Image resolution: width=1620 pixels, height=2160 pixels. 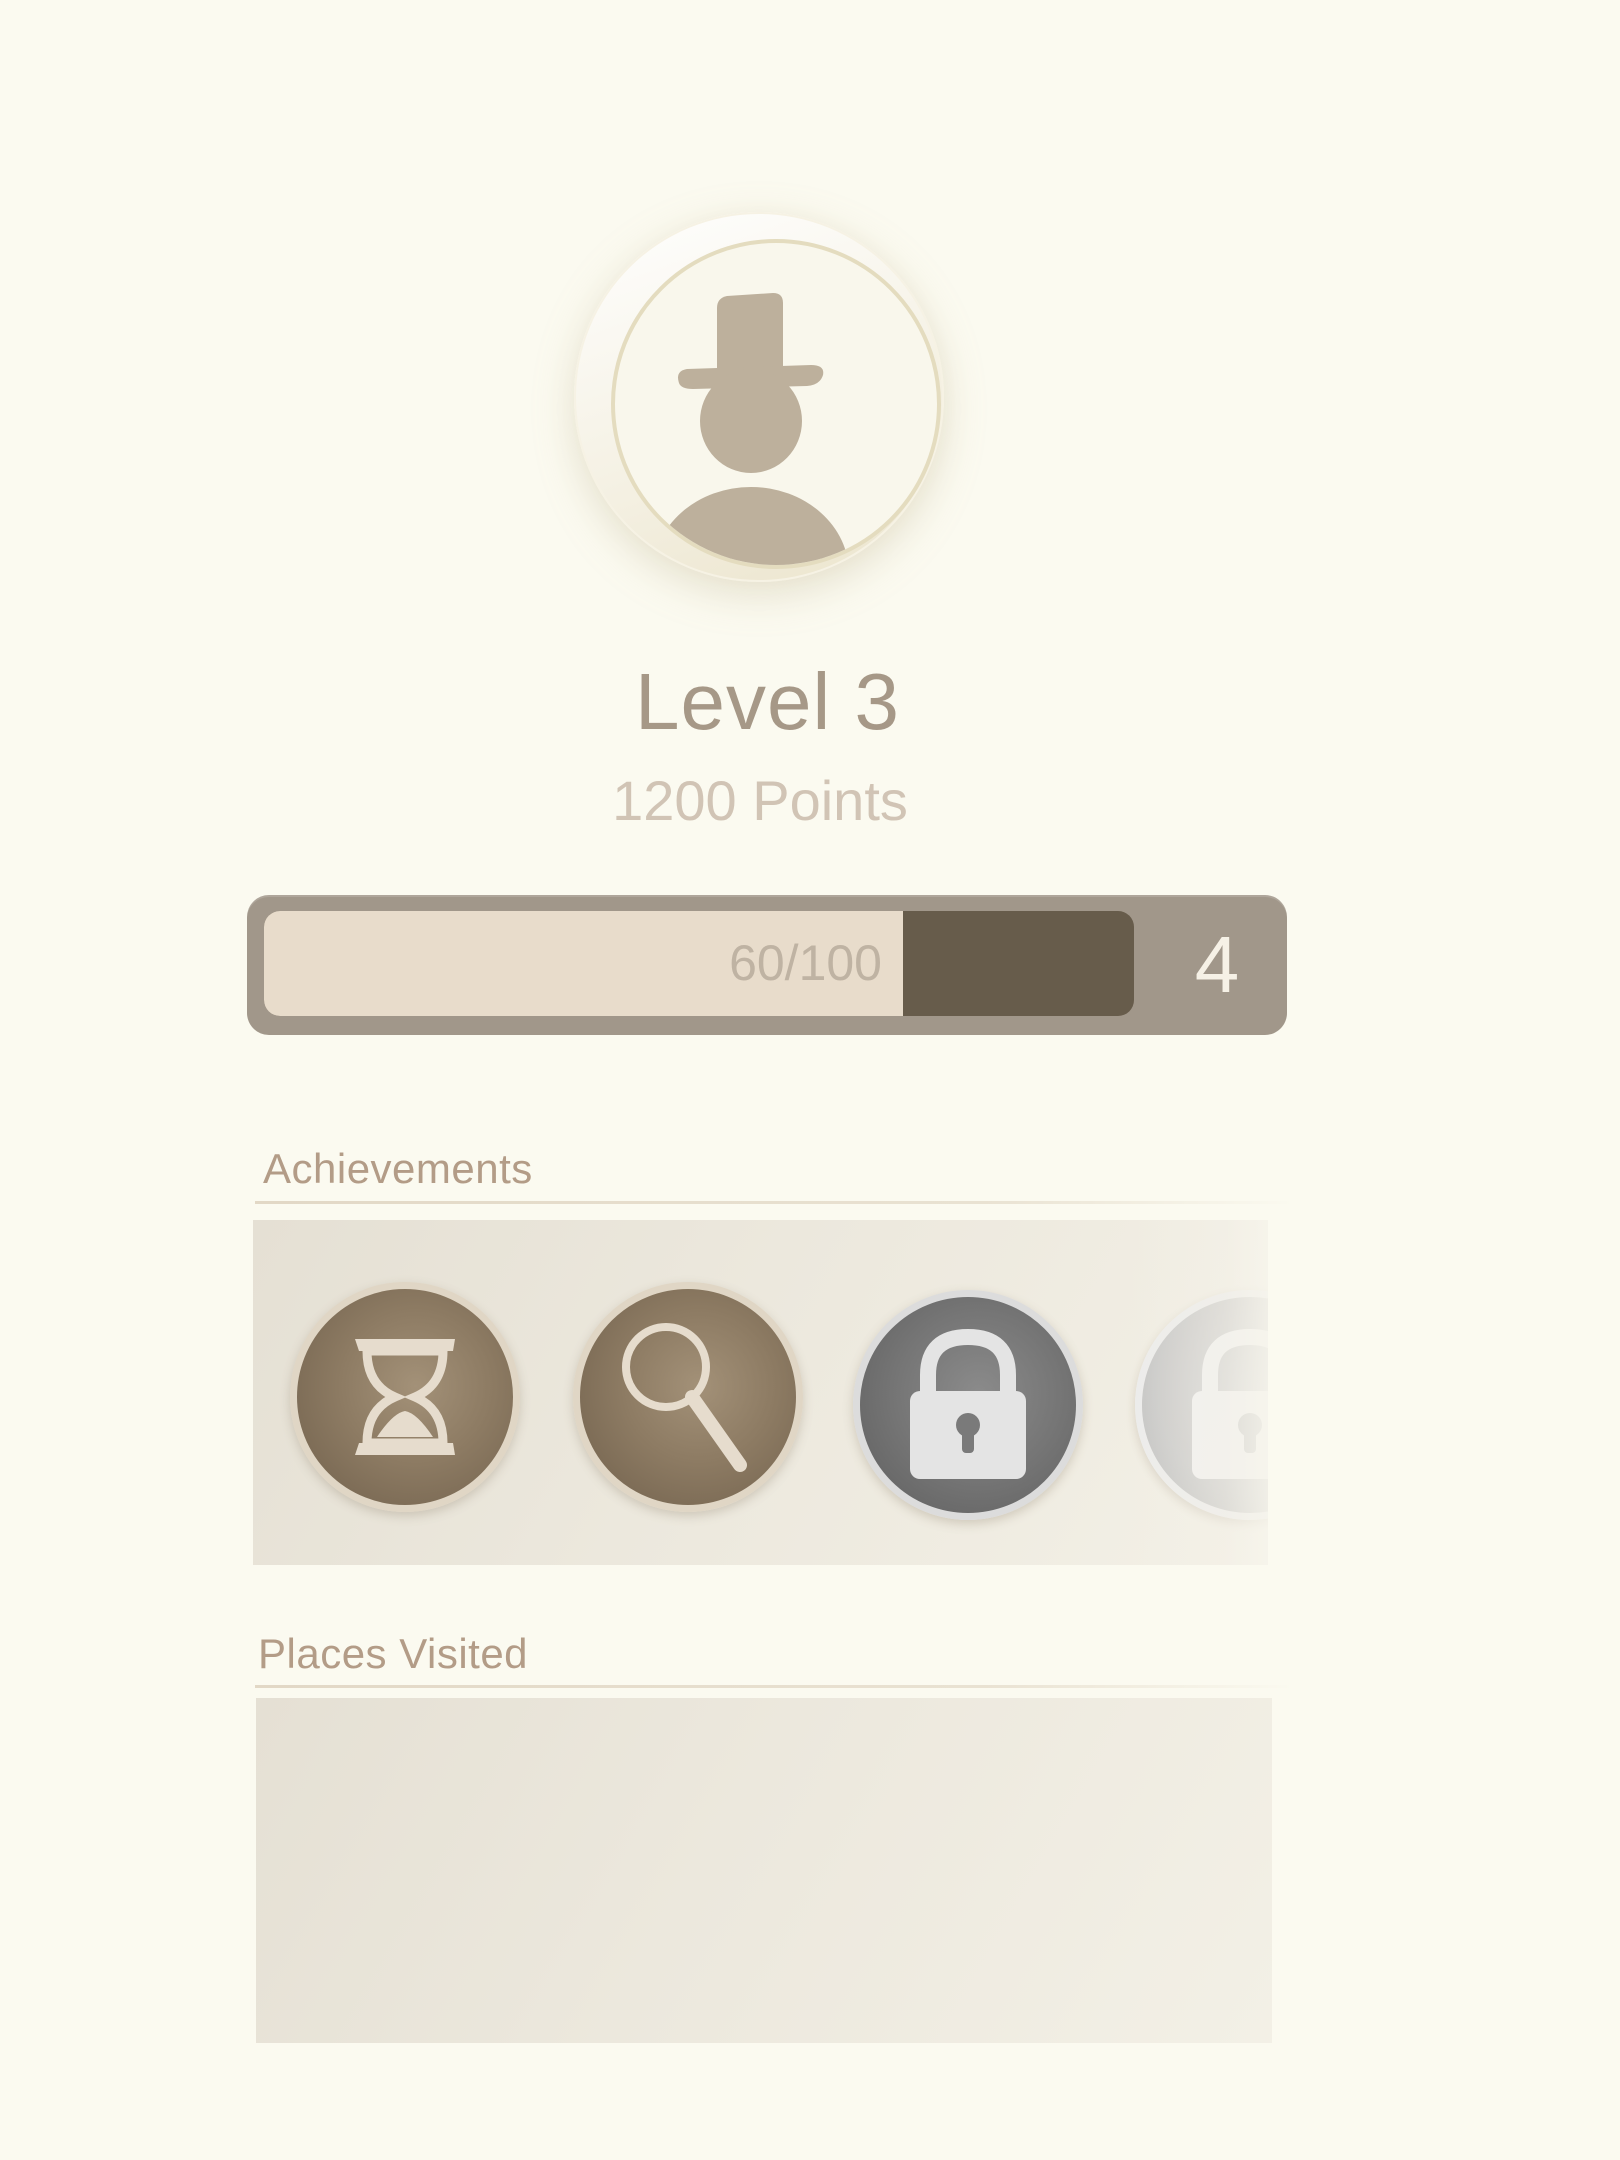 What do you see at coordinates (1198, 1392) in the screenshot?
I see `carousel-edge-fade` at bounding box center [1198, 1392].